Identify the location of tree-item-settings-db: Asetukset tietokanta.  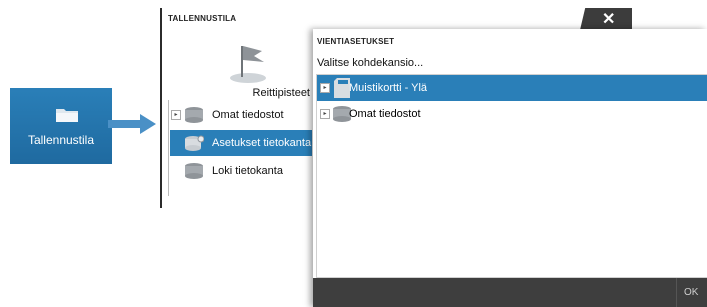
(241, 143).